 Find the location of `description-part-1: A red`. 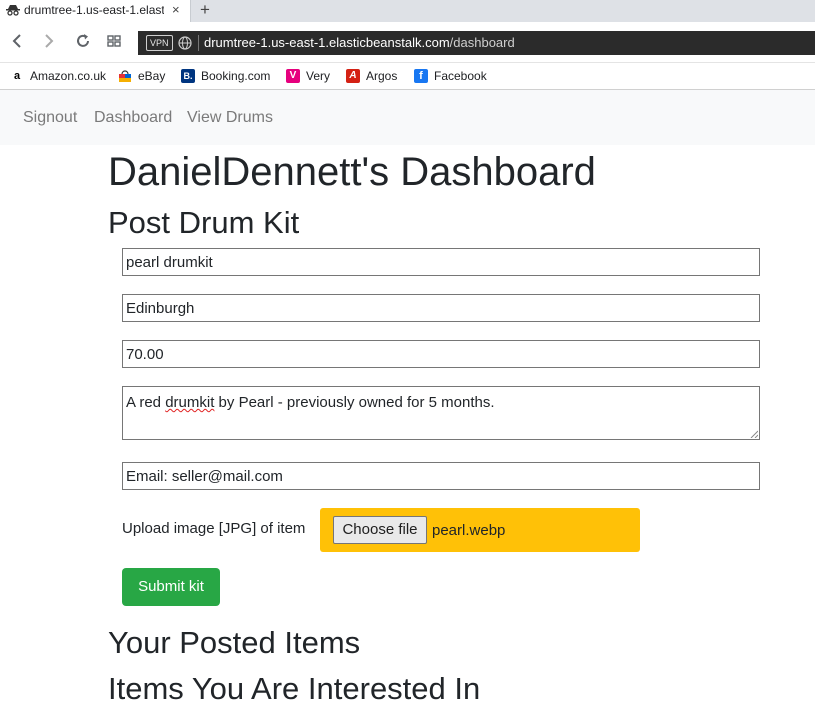

description-part-1: A red is located at coordinates (146, 402).